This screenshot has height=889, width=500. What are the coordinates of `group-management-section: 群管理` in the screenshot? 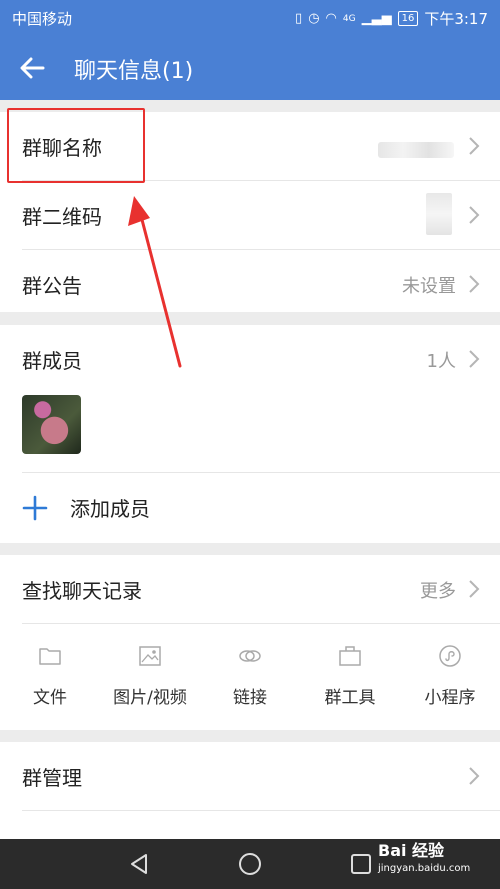 It's located at (250, 790).